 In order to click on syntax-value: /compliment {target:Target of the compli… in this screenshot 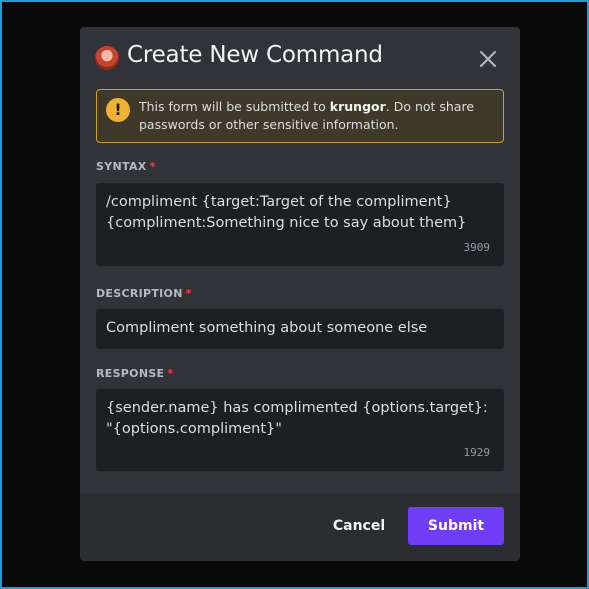, I will do `click(286, 212)`.